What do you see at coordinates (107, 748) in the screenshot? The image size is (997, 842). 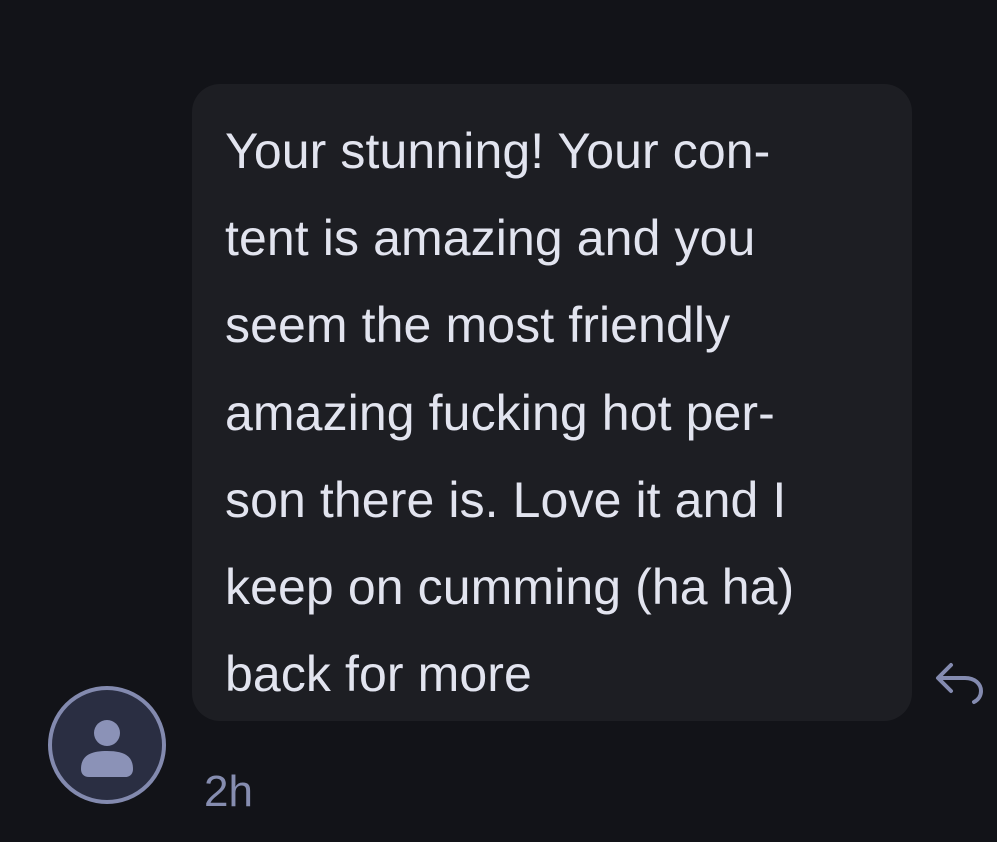 I see `user-silhouette-icon` at bounding box center [107, 748].